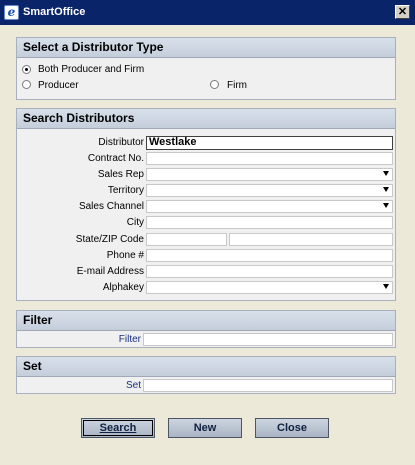 The height and width of the screenshot is (465, 415). I want to click on alphakey-label: Alphakey, so click(123, 287).